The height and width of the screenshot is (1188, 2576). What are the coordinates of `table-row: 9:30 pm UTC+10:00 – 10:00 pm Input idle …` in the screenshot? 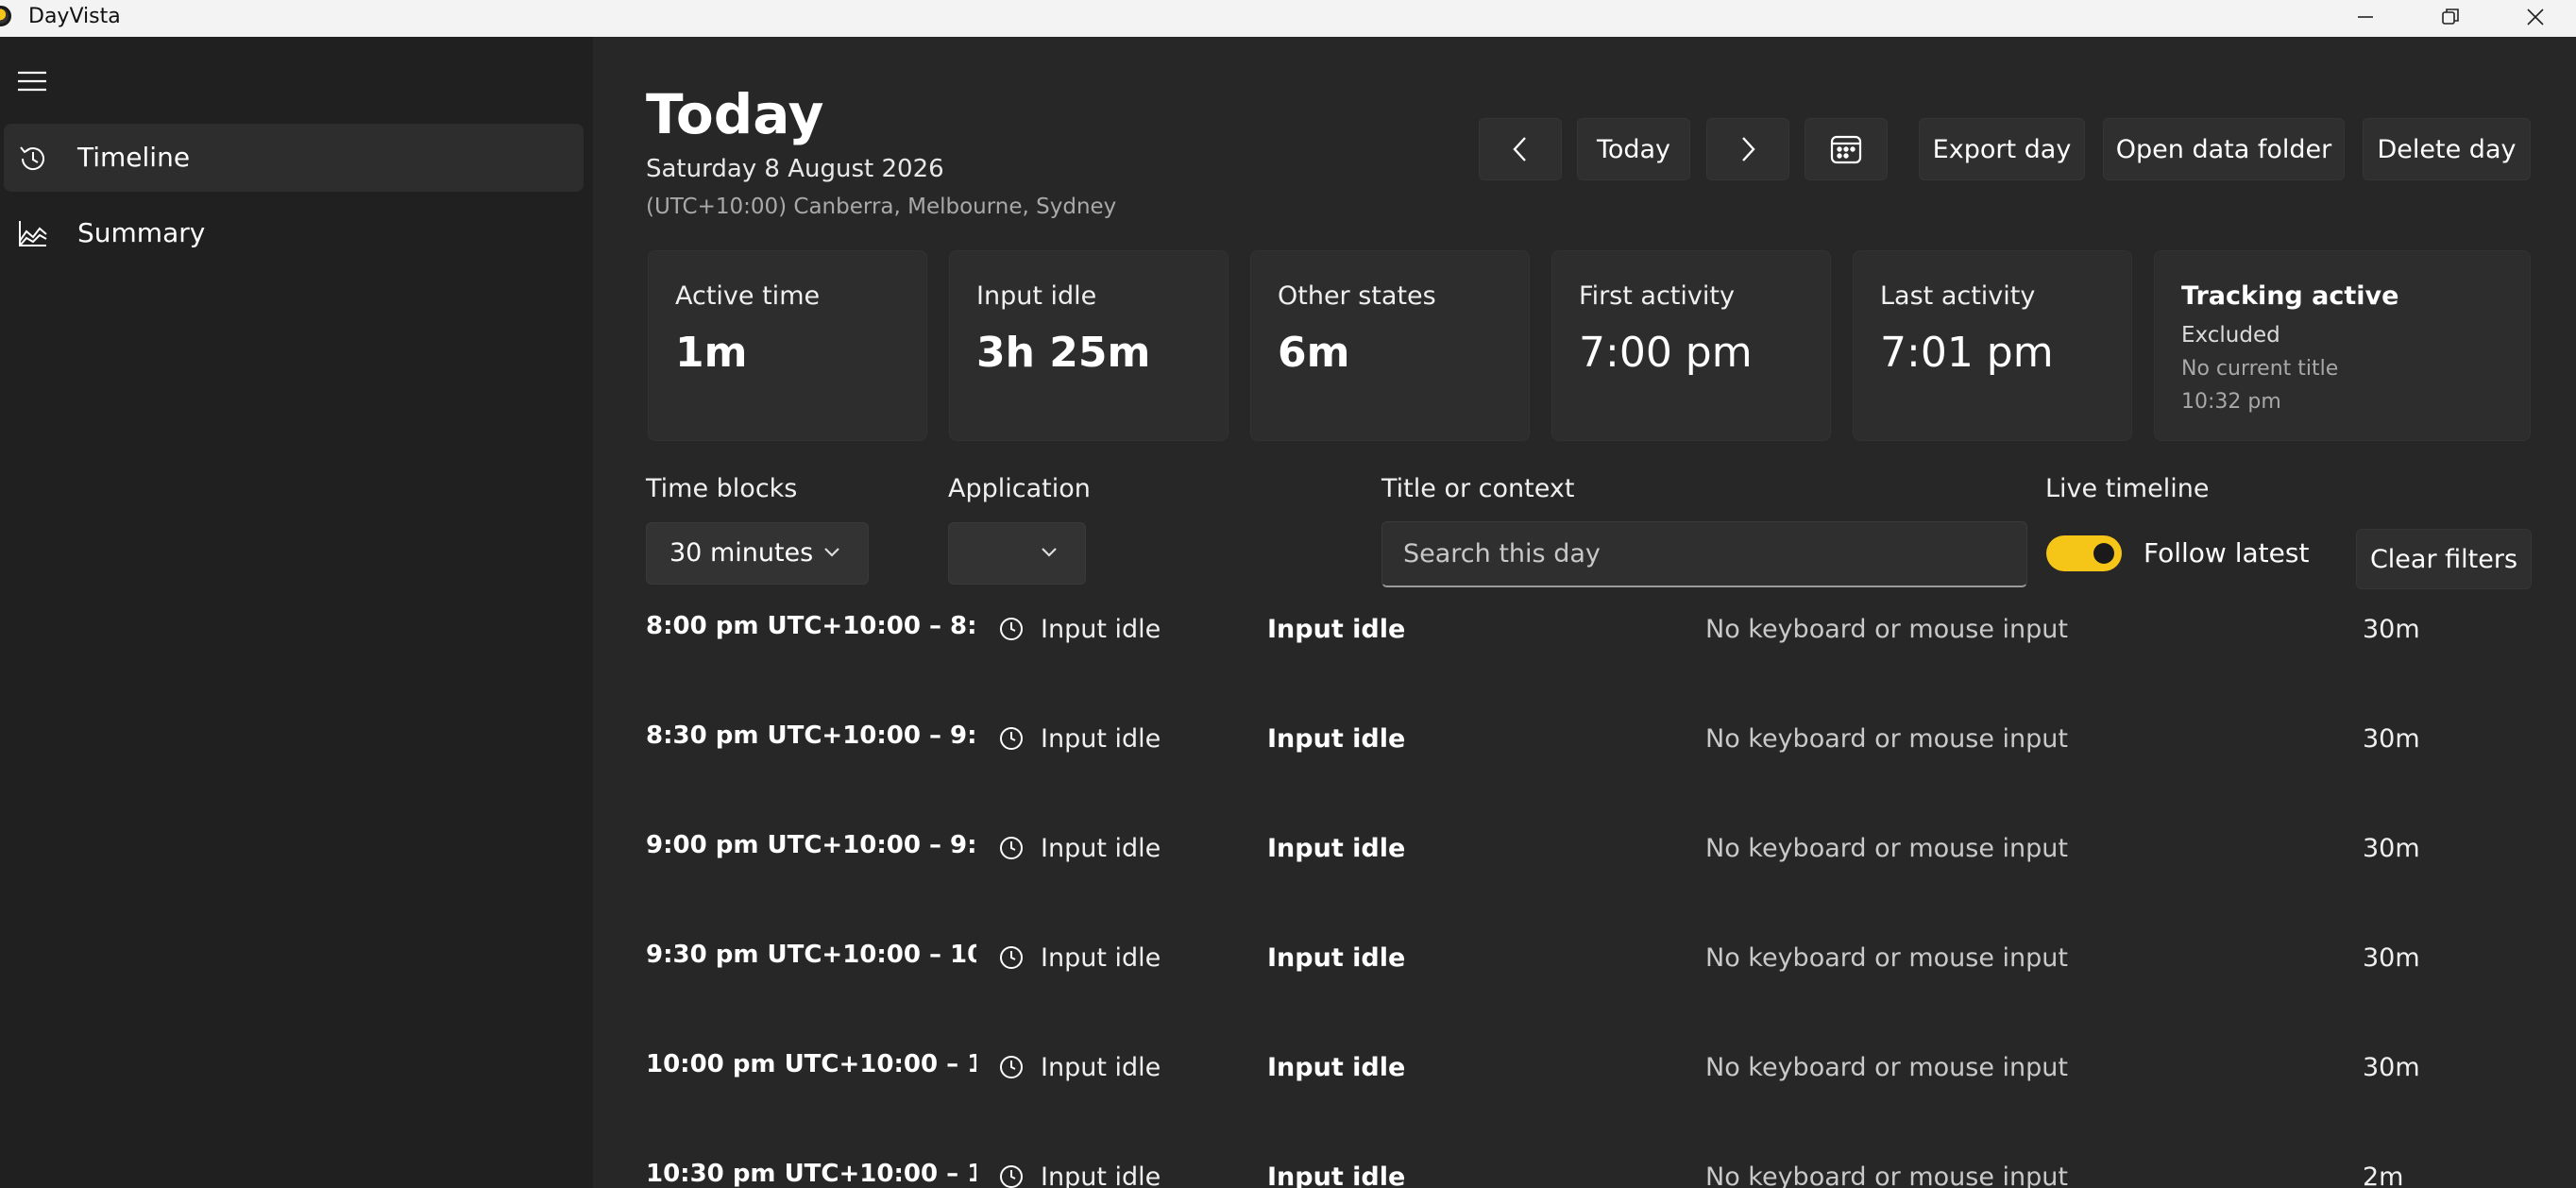 It's located at (1590, 983).